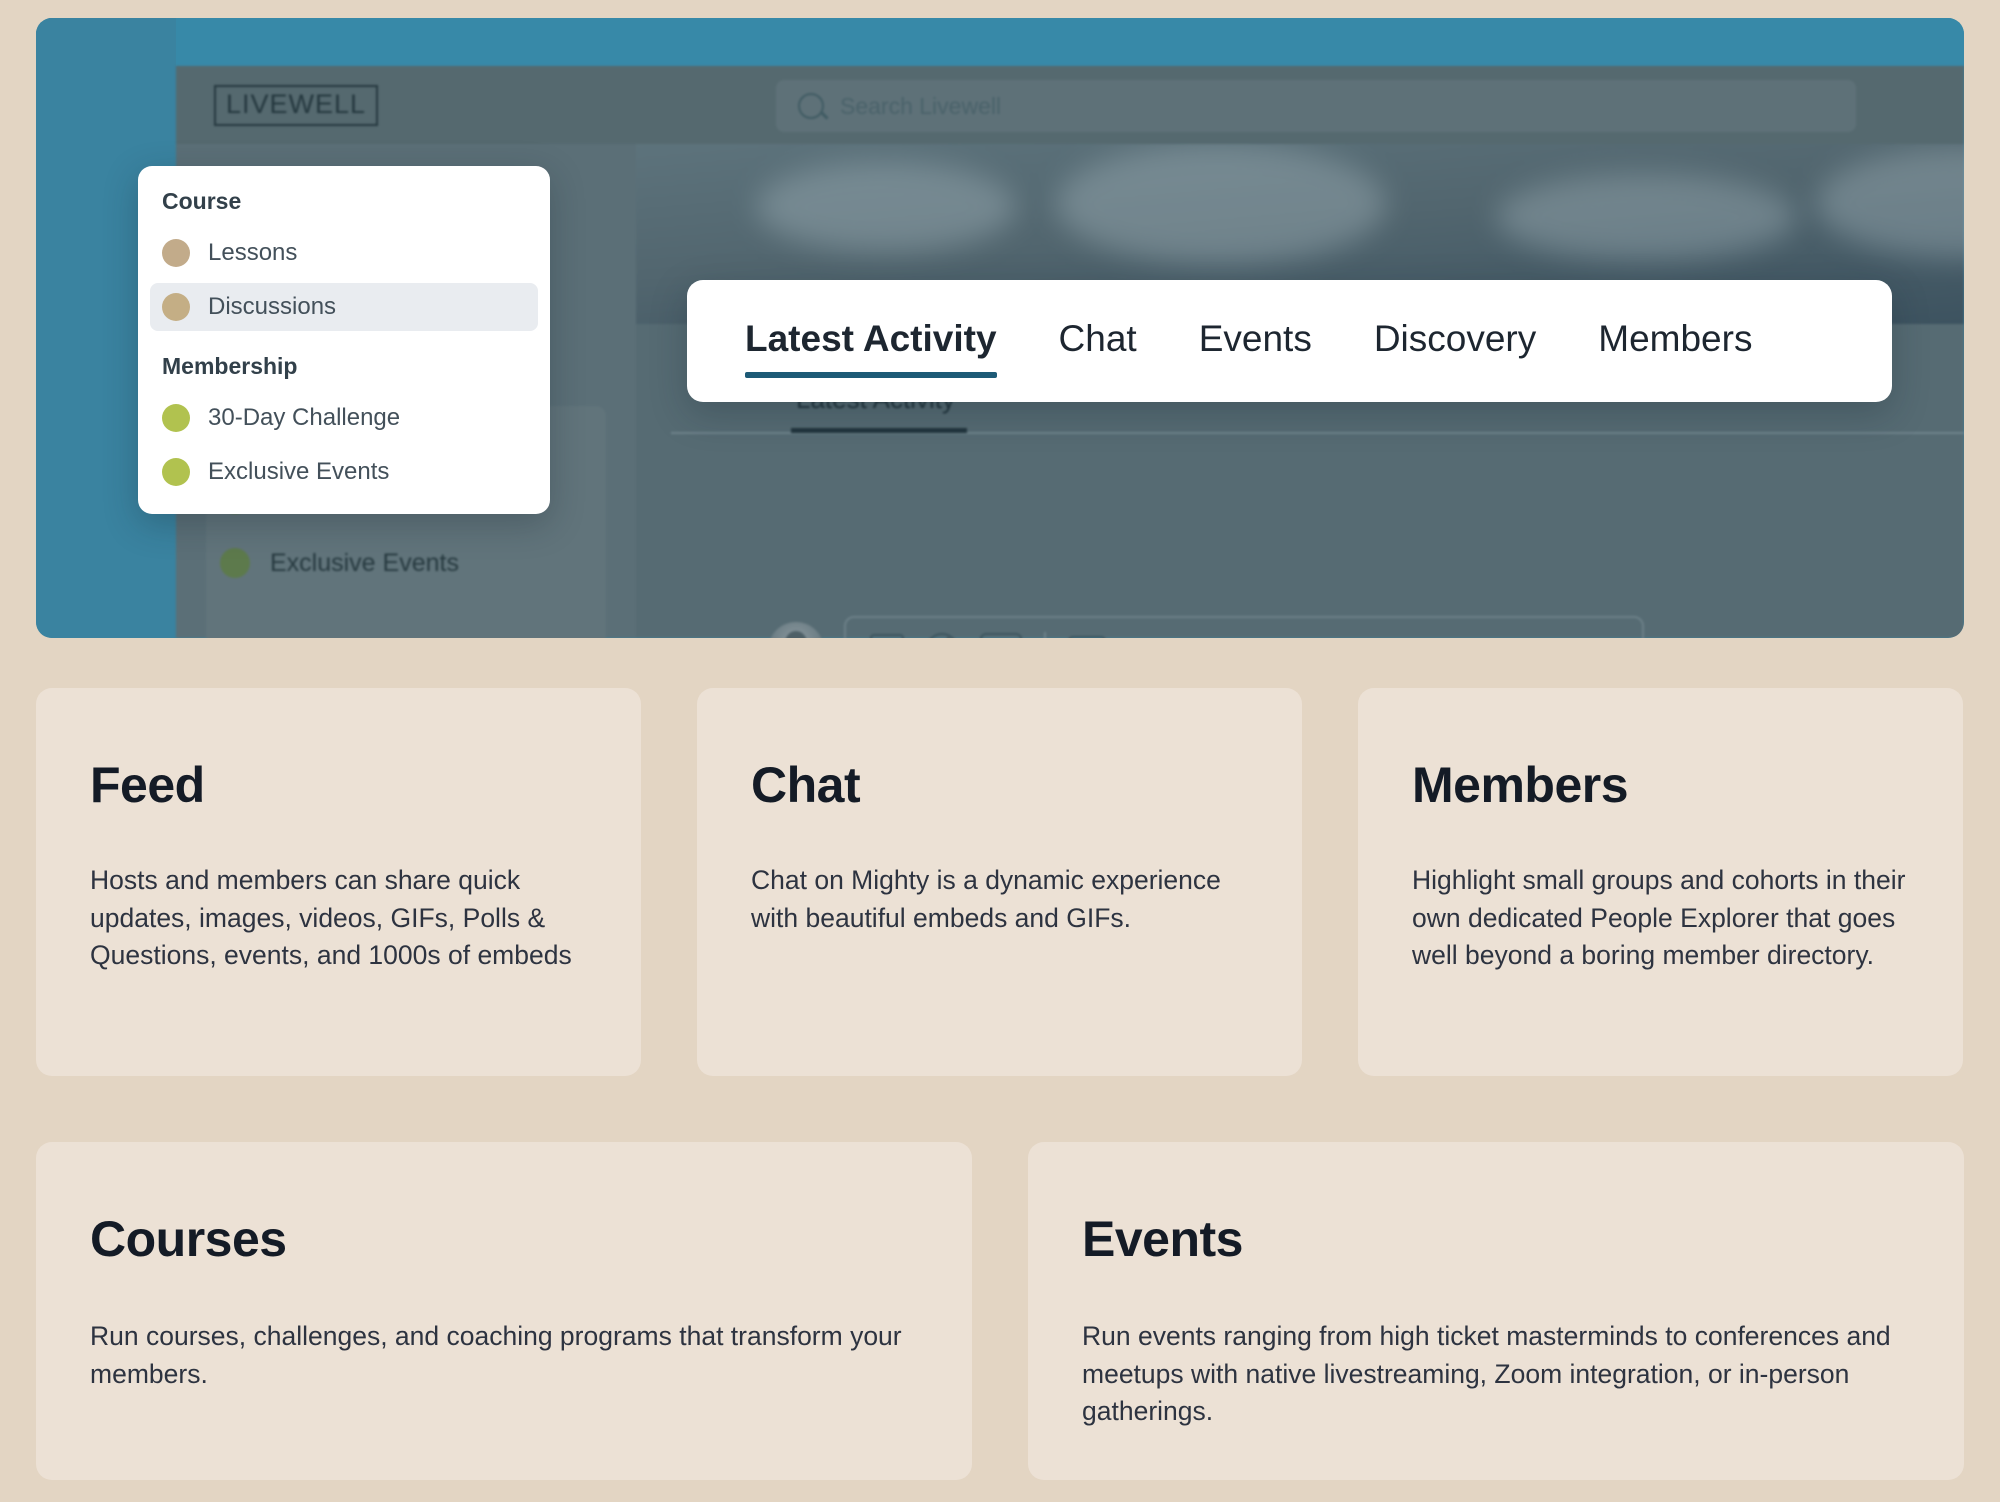 This screenshot has height=1502, width=2000. I want to click on menu-group-label-membership: Membership, so click(230, 366).